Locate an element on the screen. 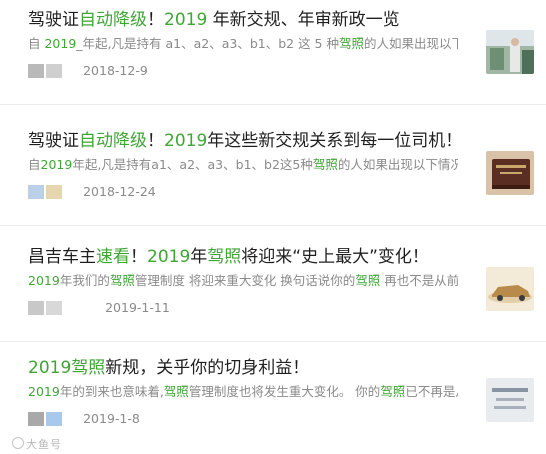  article-meta: 2018-12-24 is located at coordinates (92, 190).